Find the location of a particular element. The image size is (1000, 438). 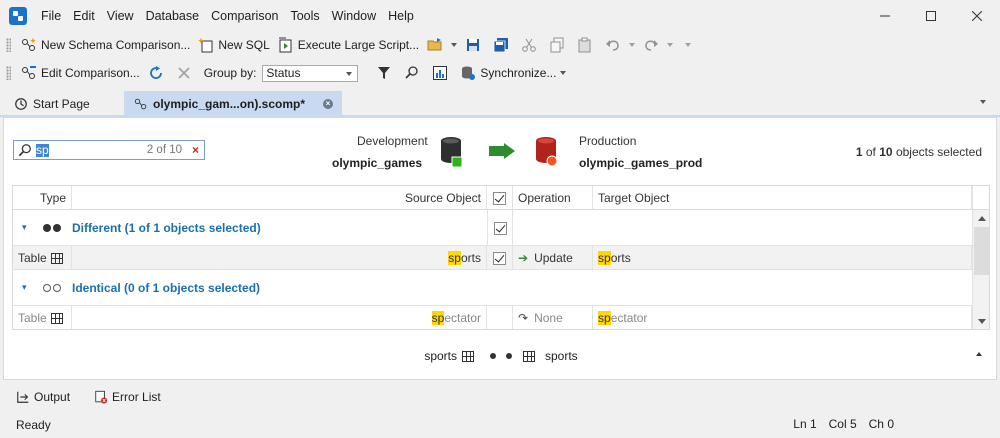

toolbar-overflow-button is located at coordinates (686, 45).